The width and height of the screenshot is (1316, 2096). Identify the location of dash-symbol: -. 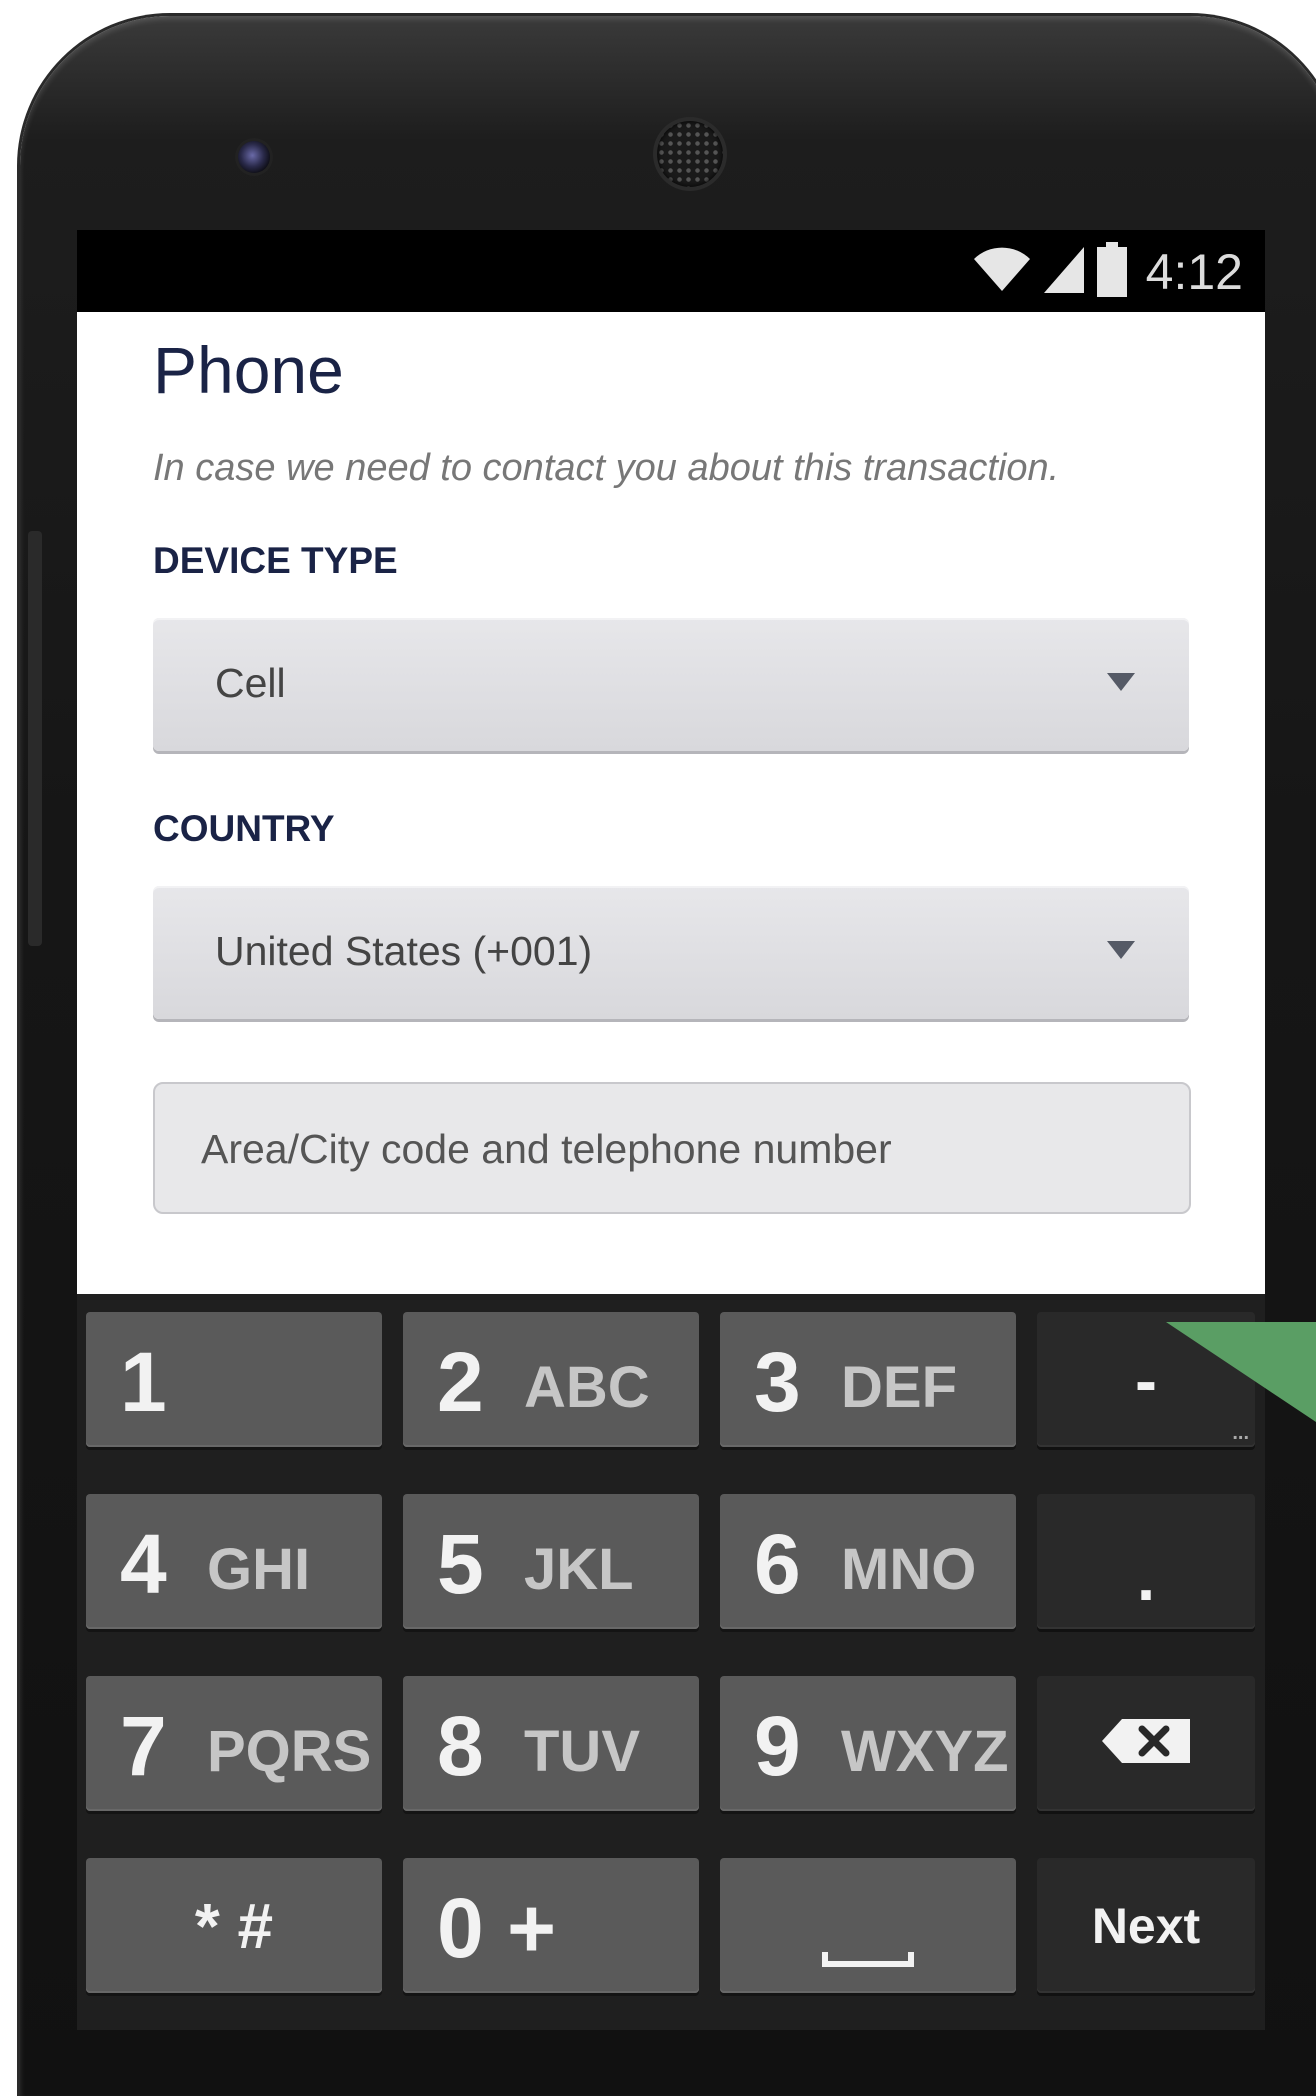
(1146, 1379).